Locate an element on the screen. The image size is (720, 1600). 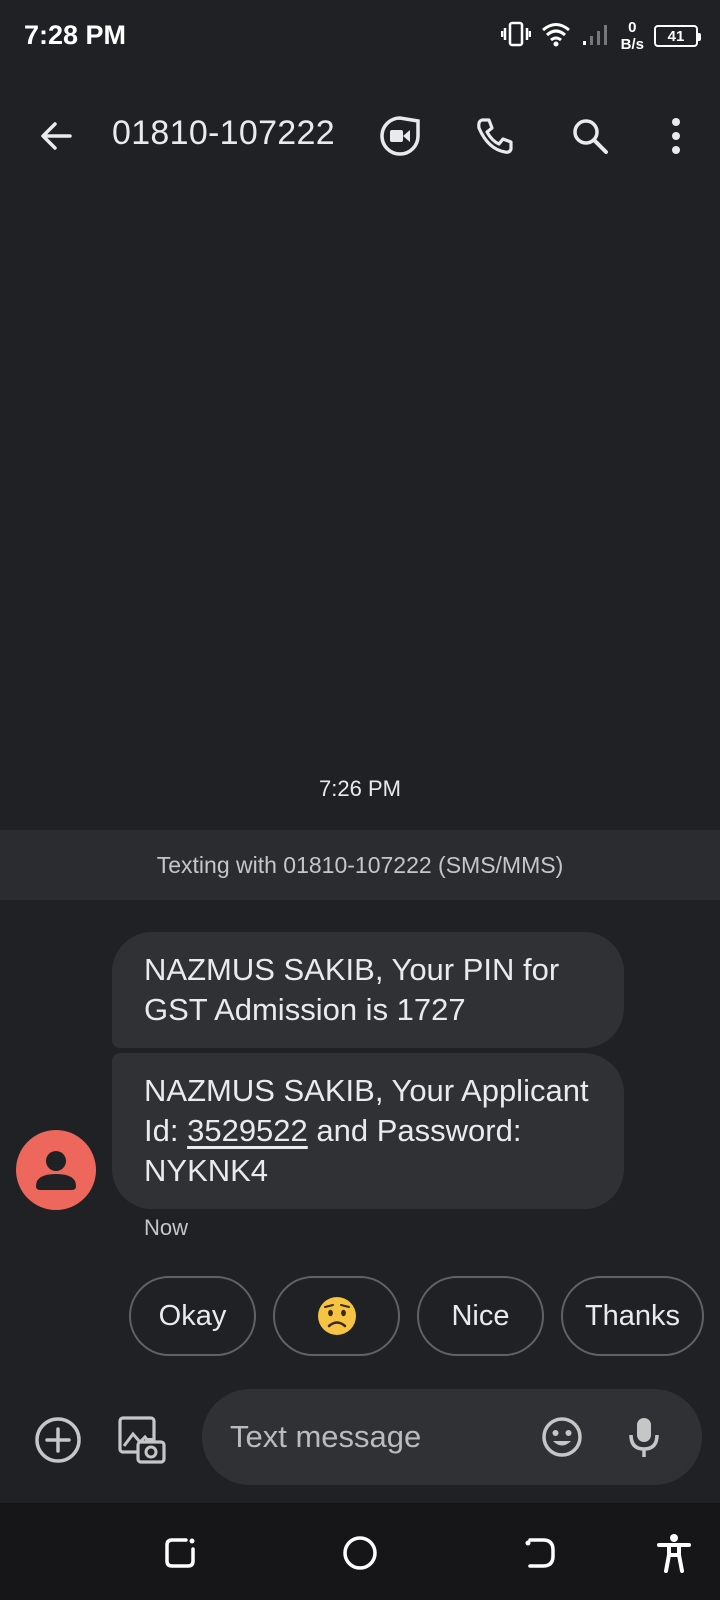
wifi-icon is located at coordinates (556, 36).